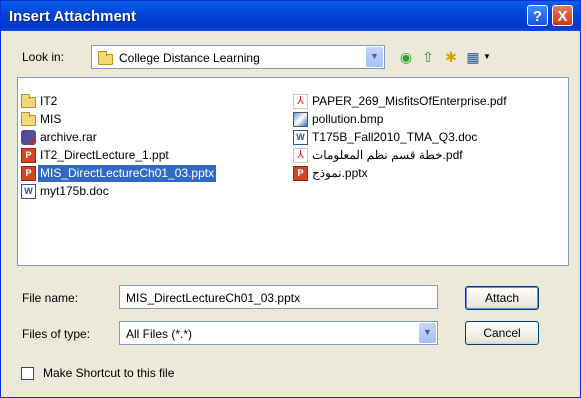  Describe the element at coordinates (451, 57) in the screenshot. I see `new-folder-icon: ✱` at that location.